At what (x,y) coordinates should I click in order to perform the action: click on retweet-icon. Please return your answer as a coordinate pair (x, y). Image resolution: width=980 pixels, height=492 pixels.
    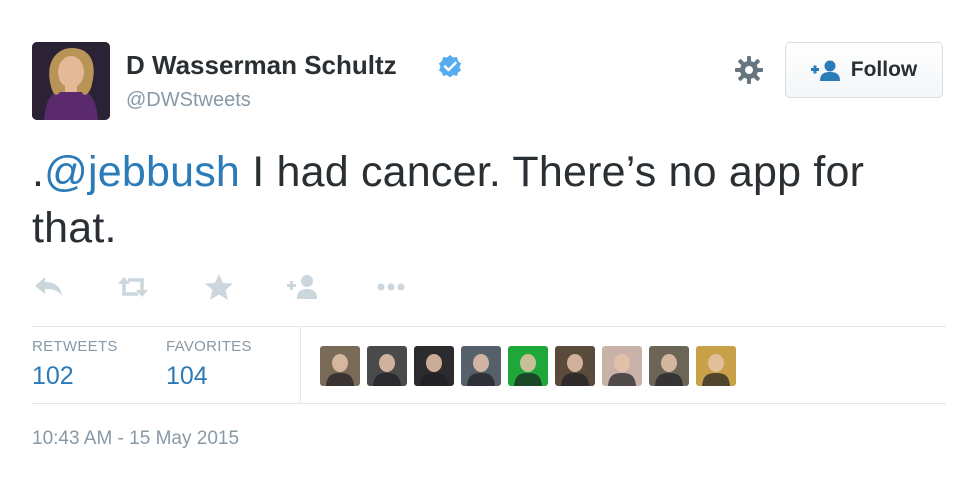
    Looking at the image, I should click on (133, 287).